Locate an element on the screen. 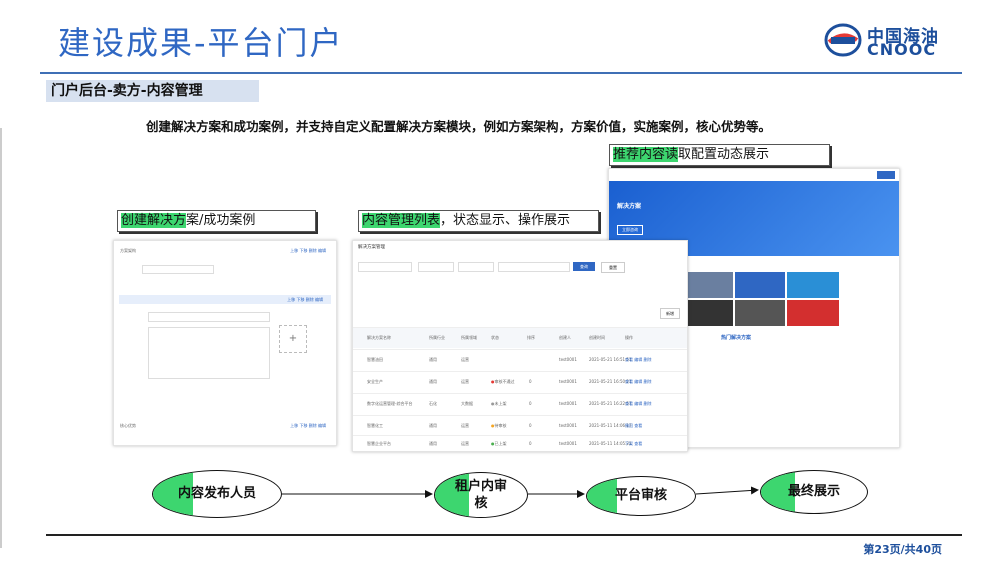 The image size is (1006, 564). list-search-name-input is located at coordinates (385, 267).